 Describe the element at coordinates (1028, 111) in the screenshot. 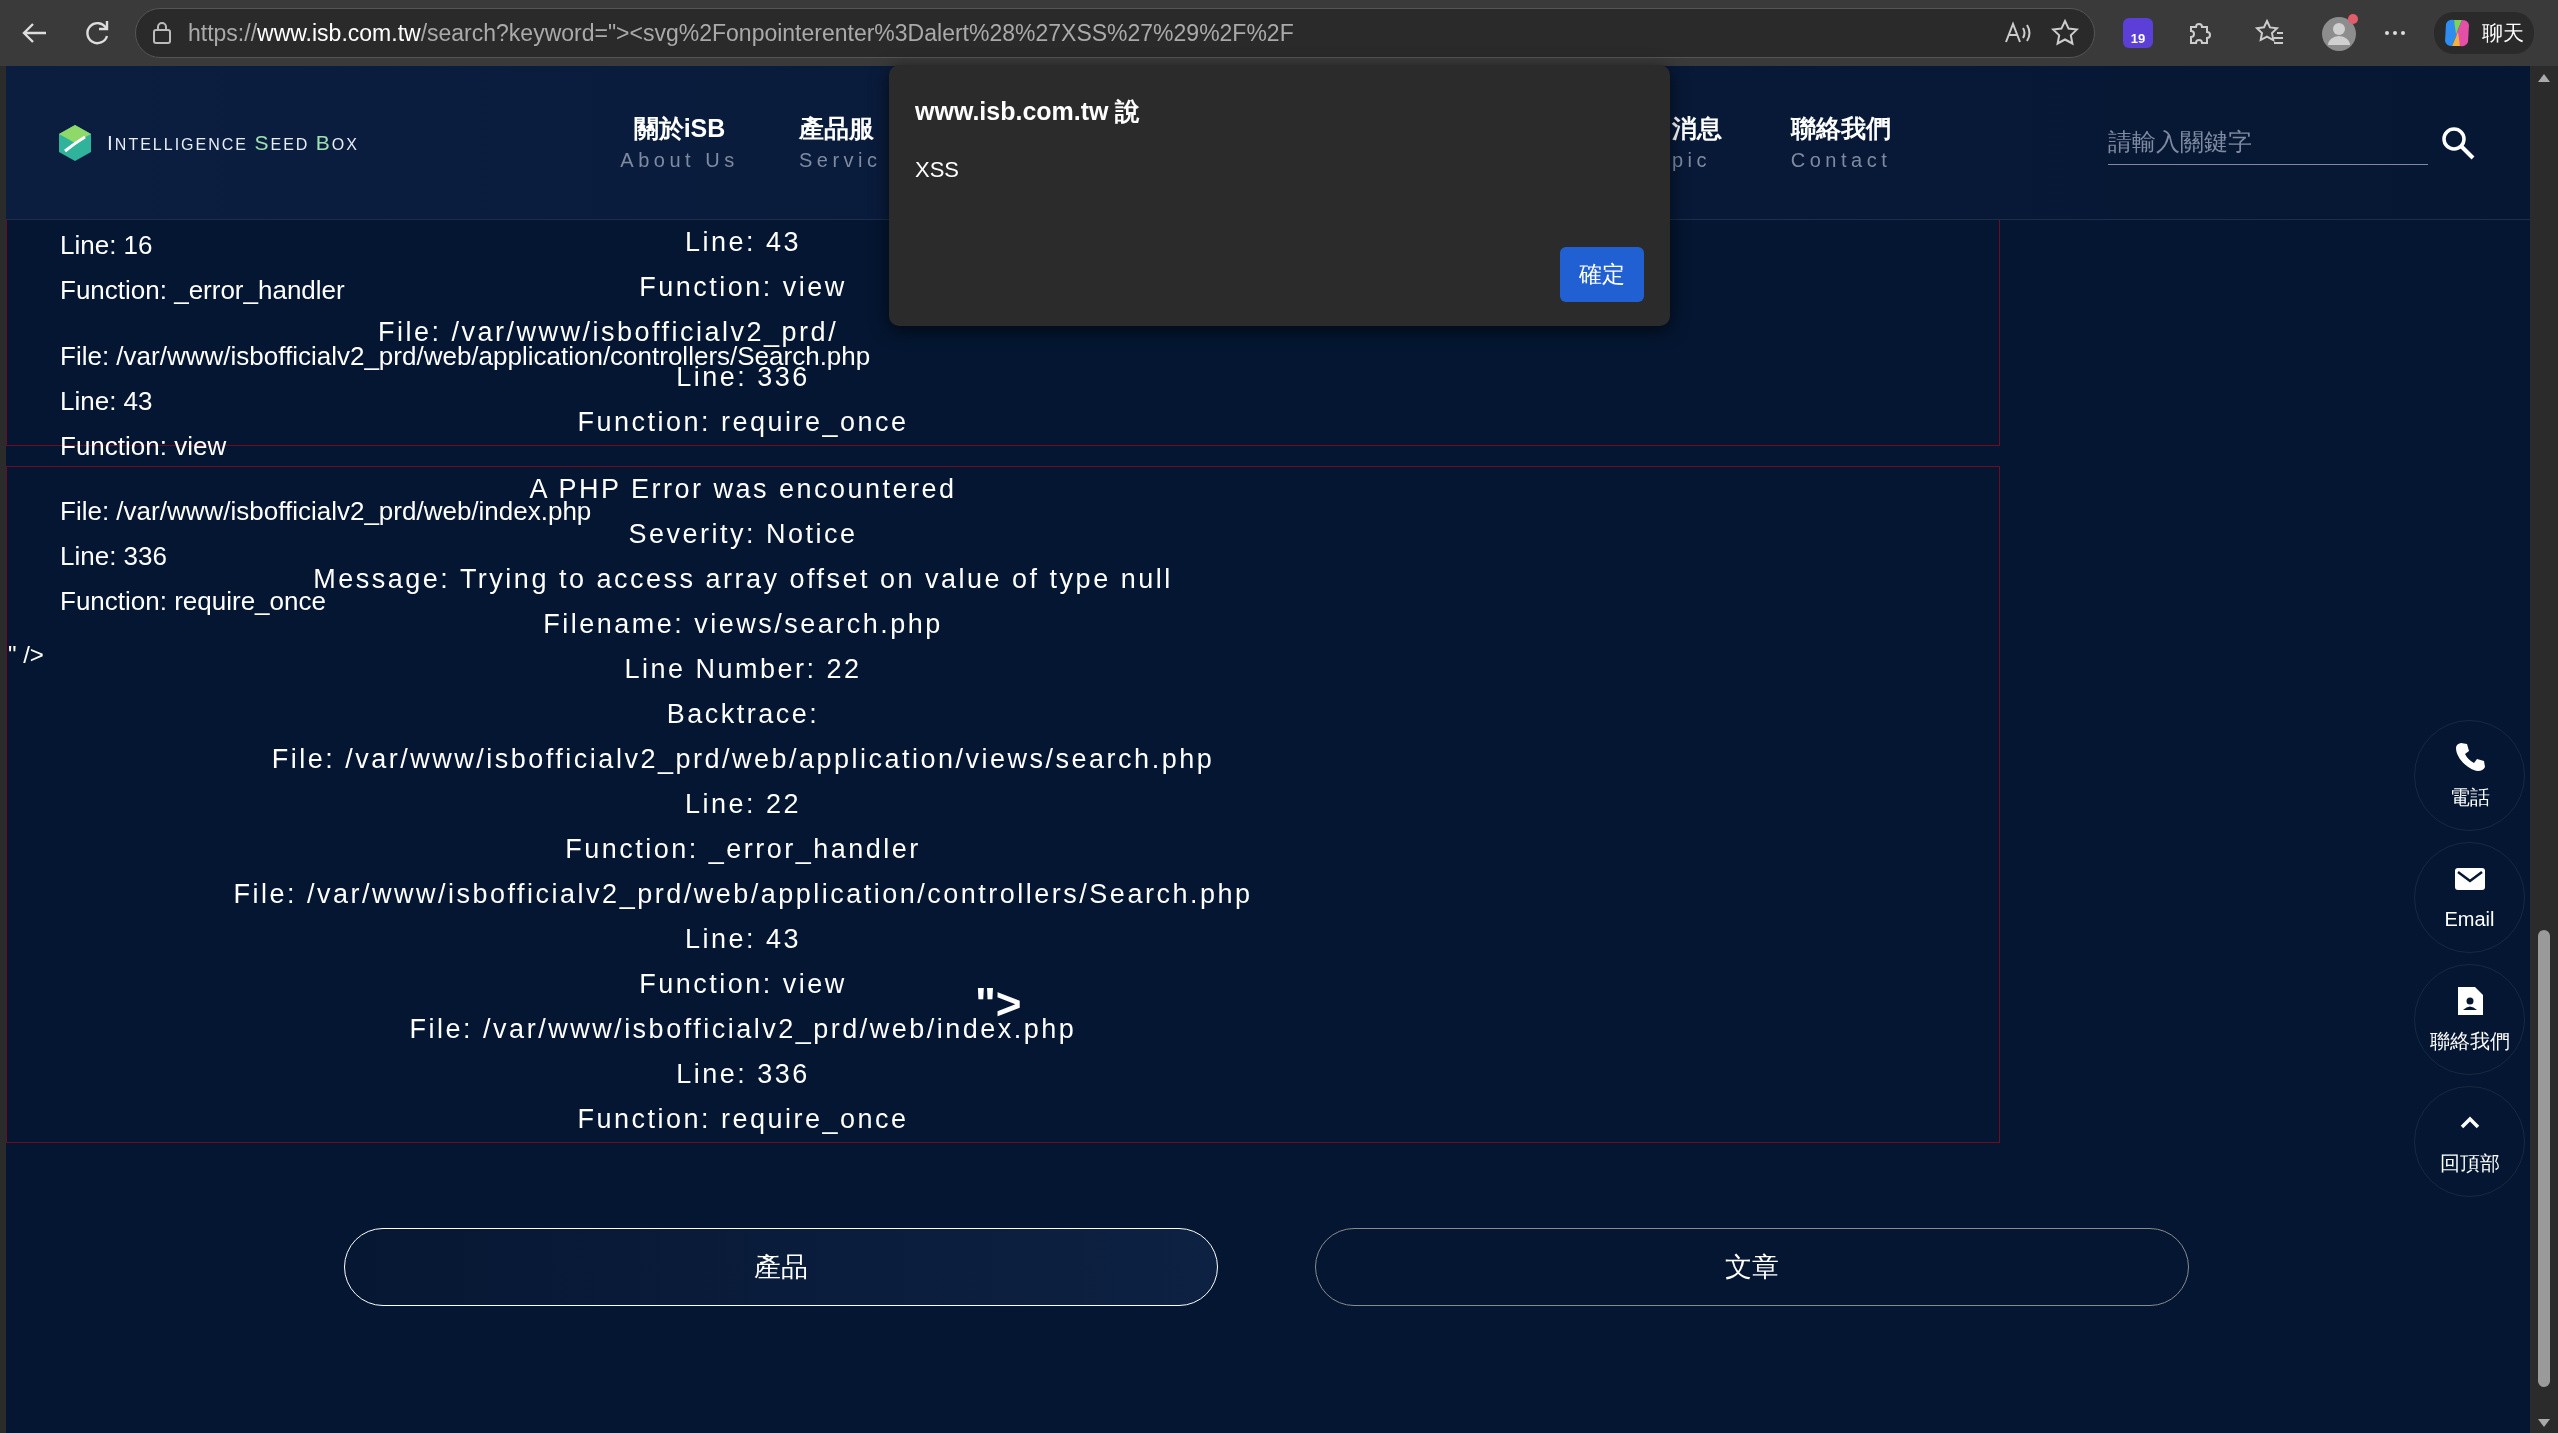

I see `dialog-title: www.isb.com.tw 說` at that location.